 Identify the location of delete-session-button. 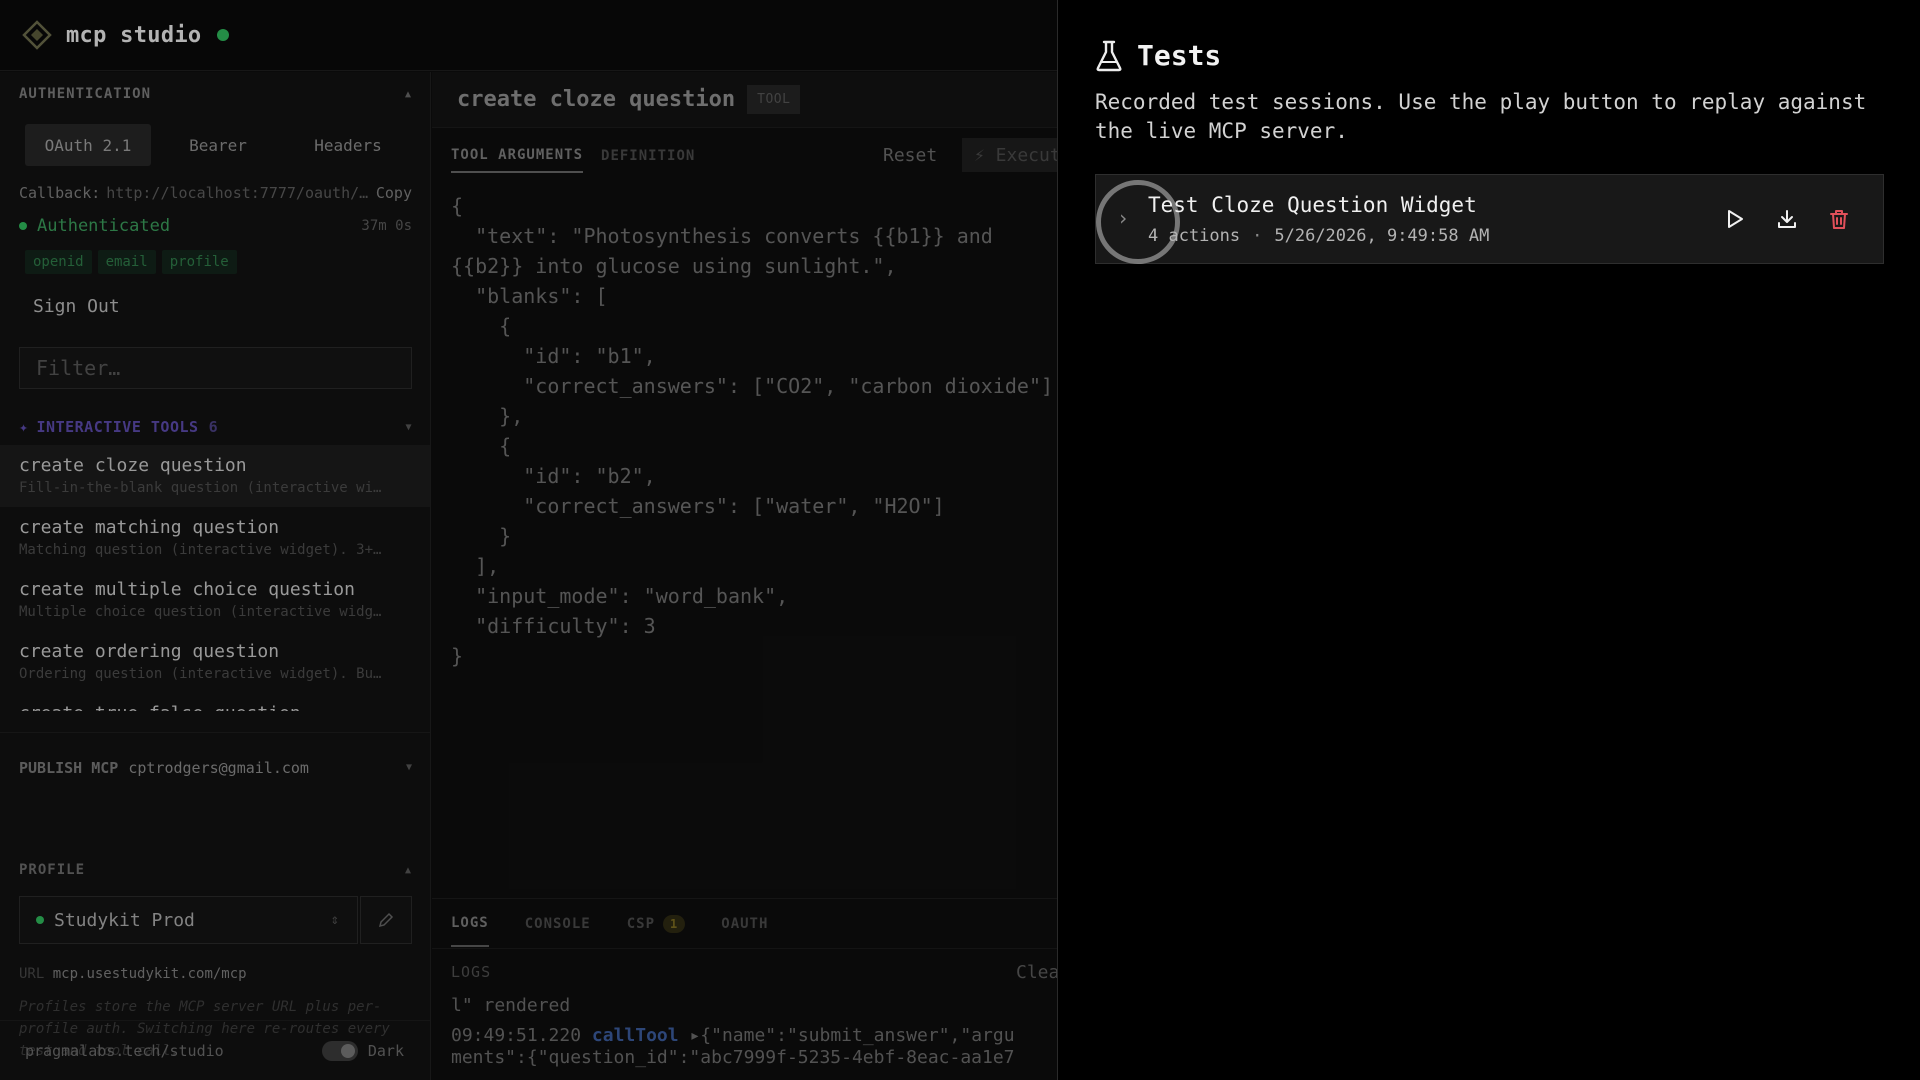
(1839, 219).